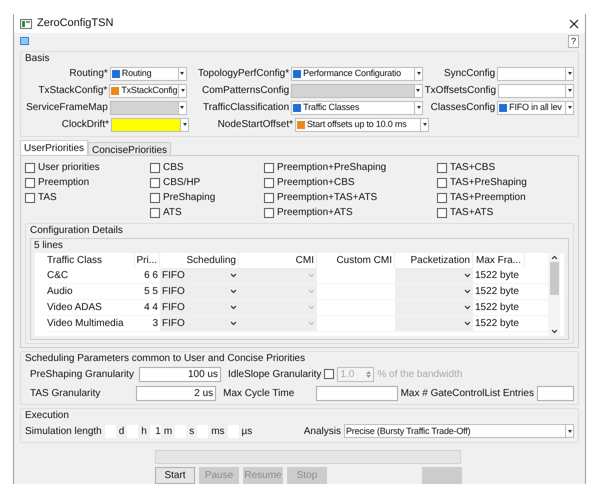  I want to click on table-cell-text: 4 4, so click(151, 308).